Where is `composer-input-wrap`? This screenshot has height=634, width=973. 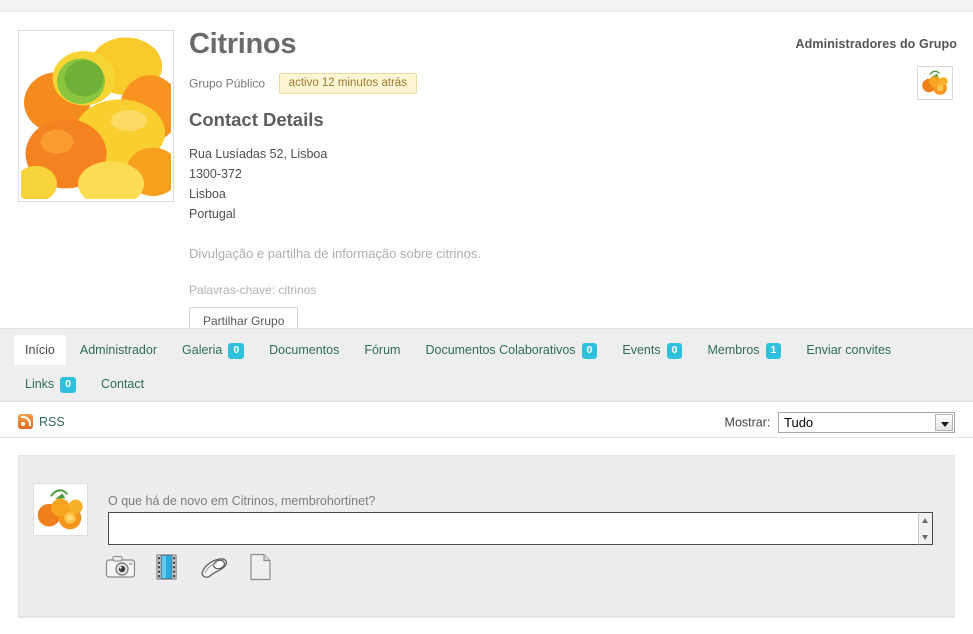 composer-input-wrap is located at coordinates (520, 528).